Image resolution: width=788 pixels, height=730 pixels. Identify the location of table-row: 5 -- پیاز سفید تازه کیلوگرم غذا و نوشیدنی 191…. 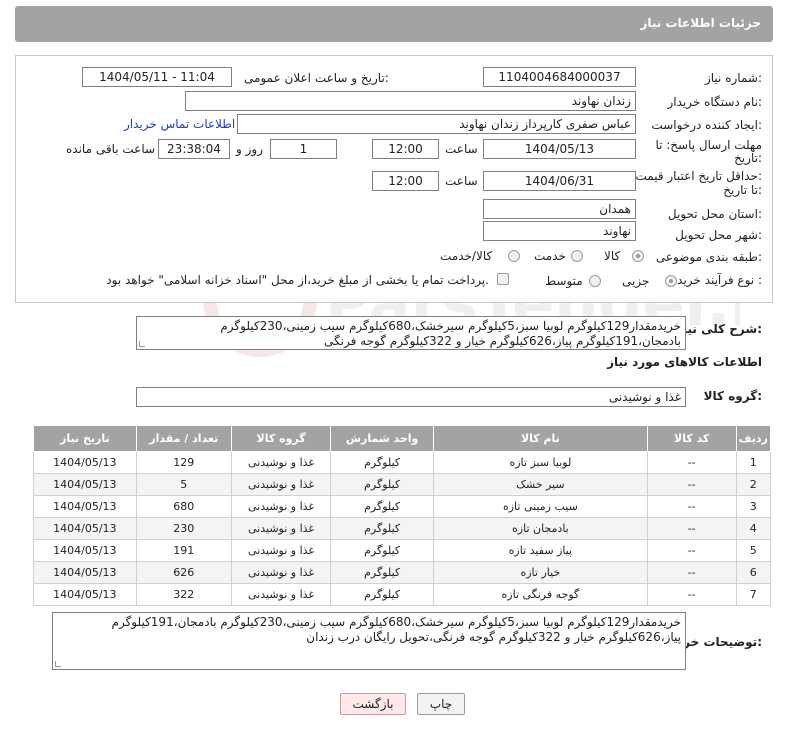
(402, 550).